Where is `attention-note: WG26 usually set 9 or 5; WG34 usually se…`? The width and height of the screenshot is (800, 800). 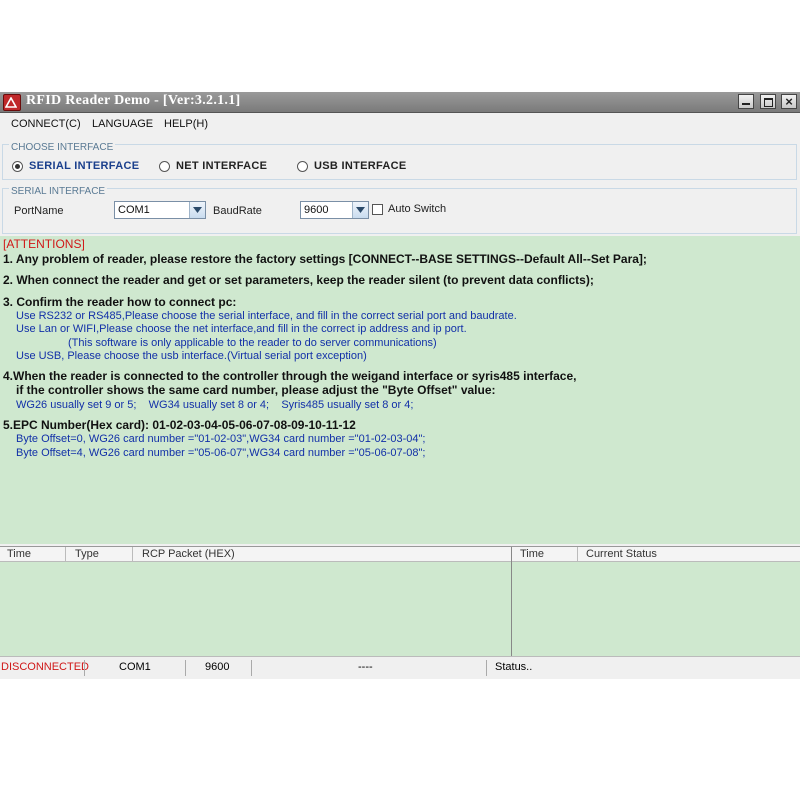 attention-note: WG26 usually set 9 or 5; WG34 usually se… is located at coordinates (215, 405).